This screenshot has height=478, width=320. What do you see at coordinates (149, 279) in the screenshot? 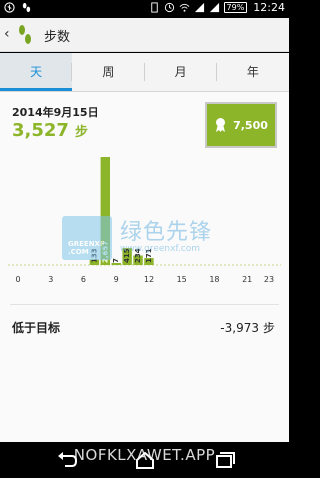
I see `x-tick-label: 12` at bounding box center [149, 279].